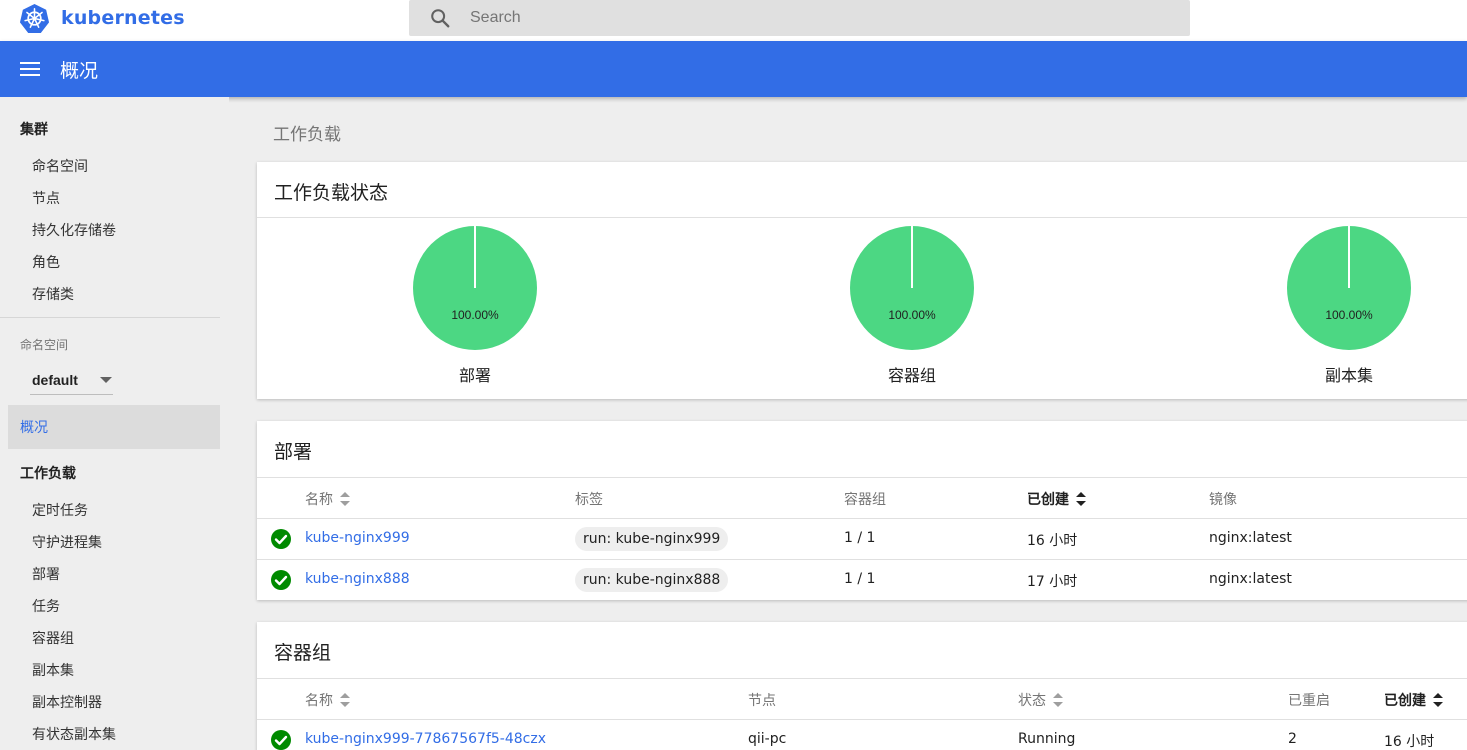 The image size is (1467, 750). What do you see at coordinates (767, 739) in the screenshot?
I see `pod-node: qii-pc` at bounding box center [767, 739].